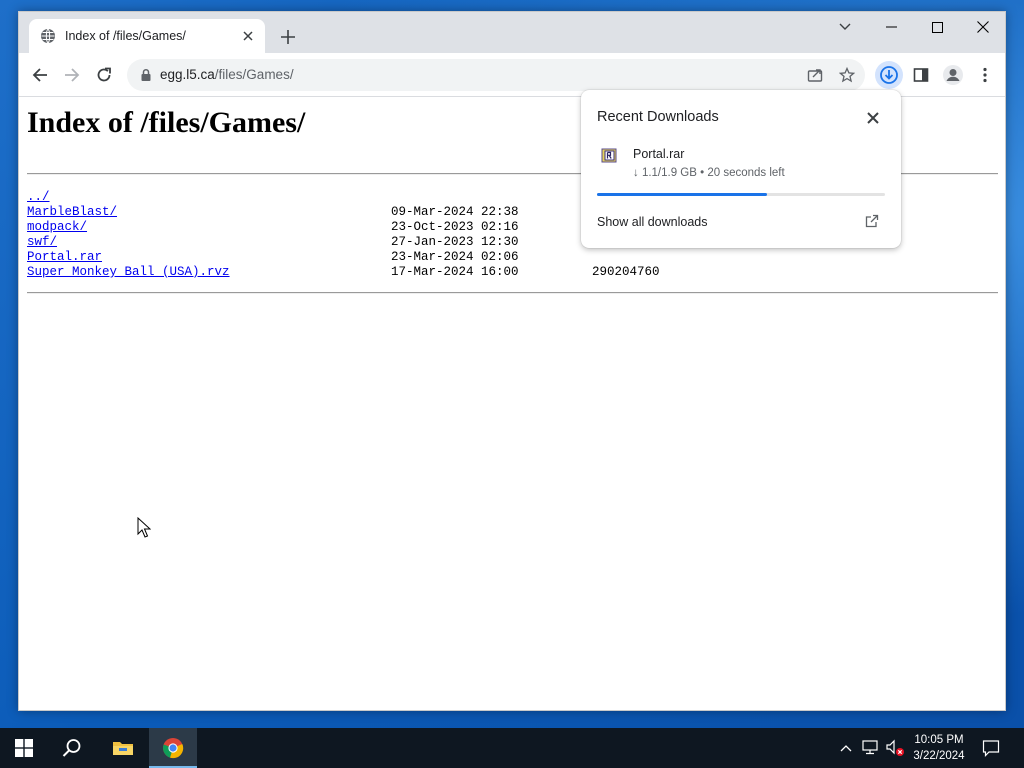  What do you see at coordinates (953, 75) in the screenshot?
I see `profile-avatar-icon` at bounding box center [953, 75].